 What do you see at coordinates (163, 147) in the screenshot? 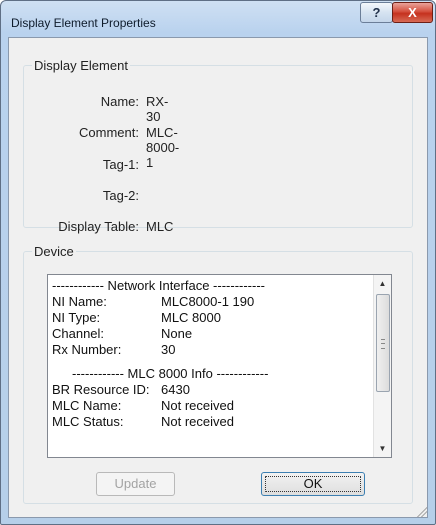
I see `comment-value: MLC-8000-1` at bounding box center [163, 147].